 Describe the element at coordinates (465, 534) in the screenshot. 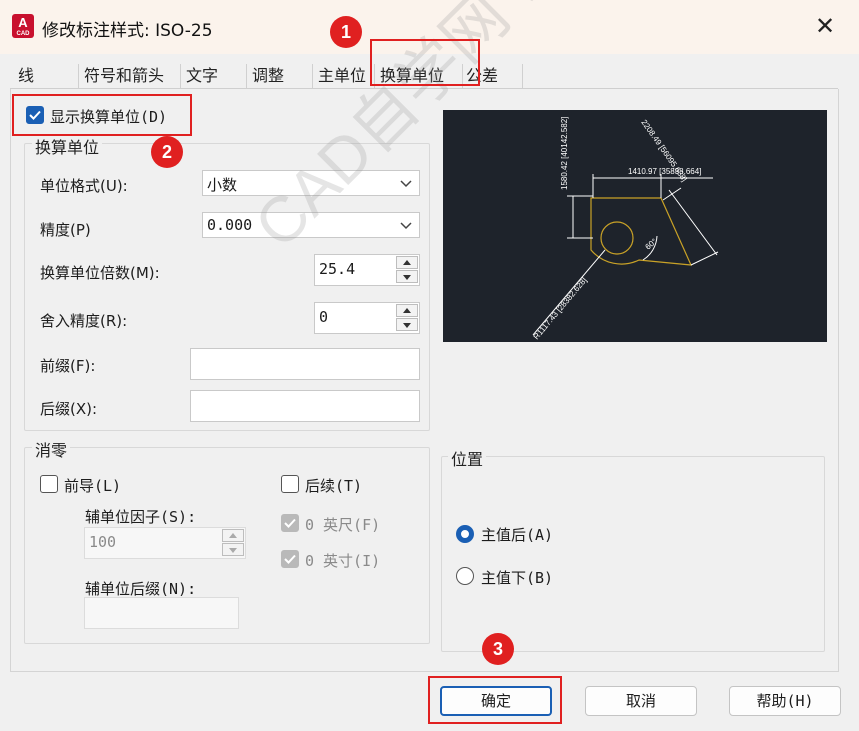

I see `after-primary-radio` at that location.